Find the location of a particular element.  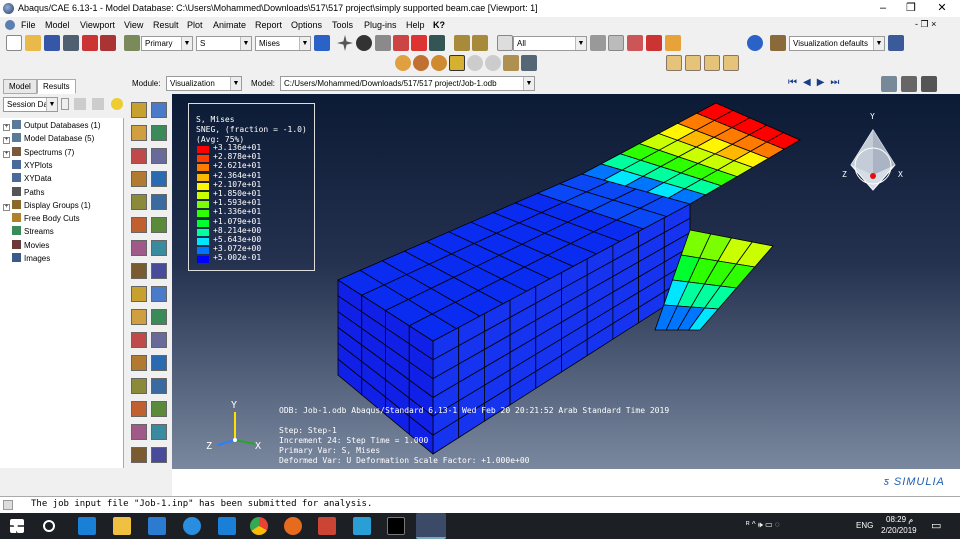

menu-tools: Tools is located at coordinates (342, 25).